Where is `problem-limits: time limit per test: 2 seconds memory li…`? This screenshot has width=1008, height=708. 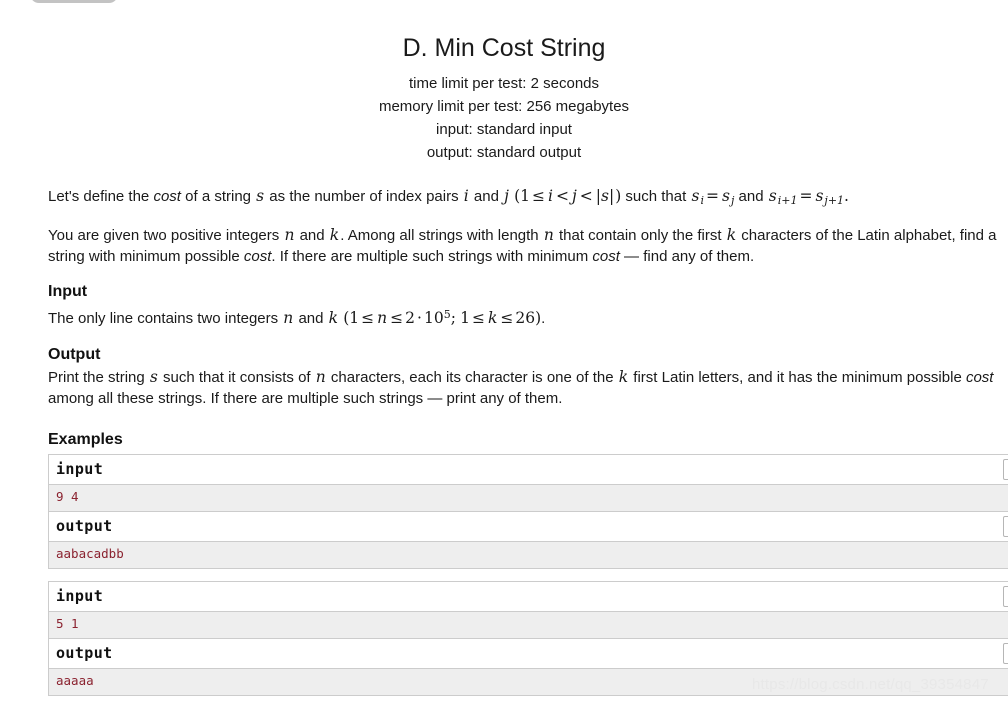 problem-limits: time limit per test: 2 seconds memory li… is located at coordinates (504, 118).